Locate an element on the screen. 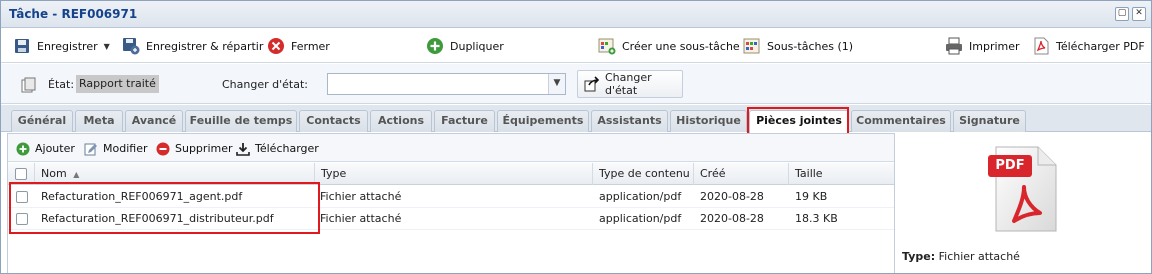  change-state-button-label: Changer d'état is located at coordinates (628, 84).